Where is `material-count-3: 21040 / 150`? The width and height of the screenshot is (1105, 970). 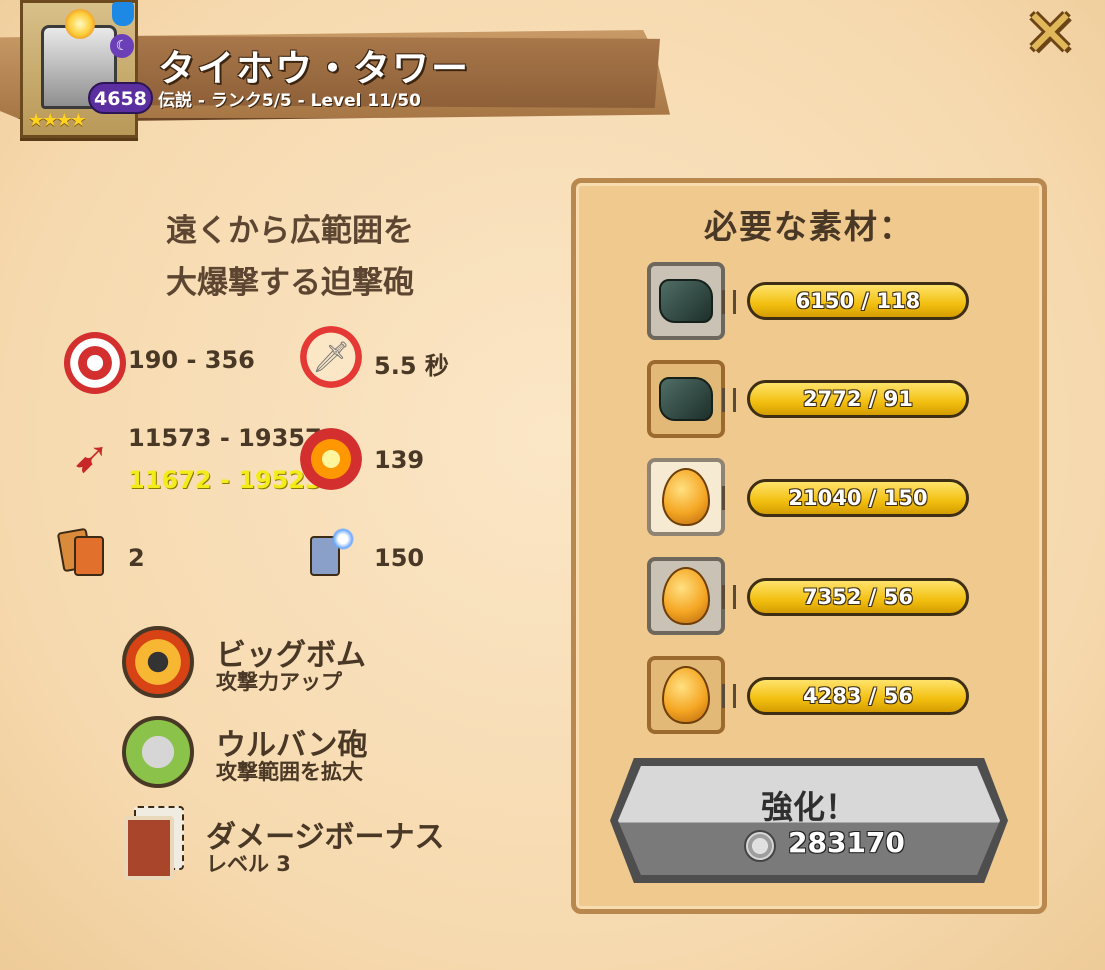 material-count-3: 21040 / 150 is located at coordinates (858, 498).